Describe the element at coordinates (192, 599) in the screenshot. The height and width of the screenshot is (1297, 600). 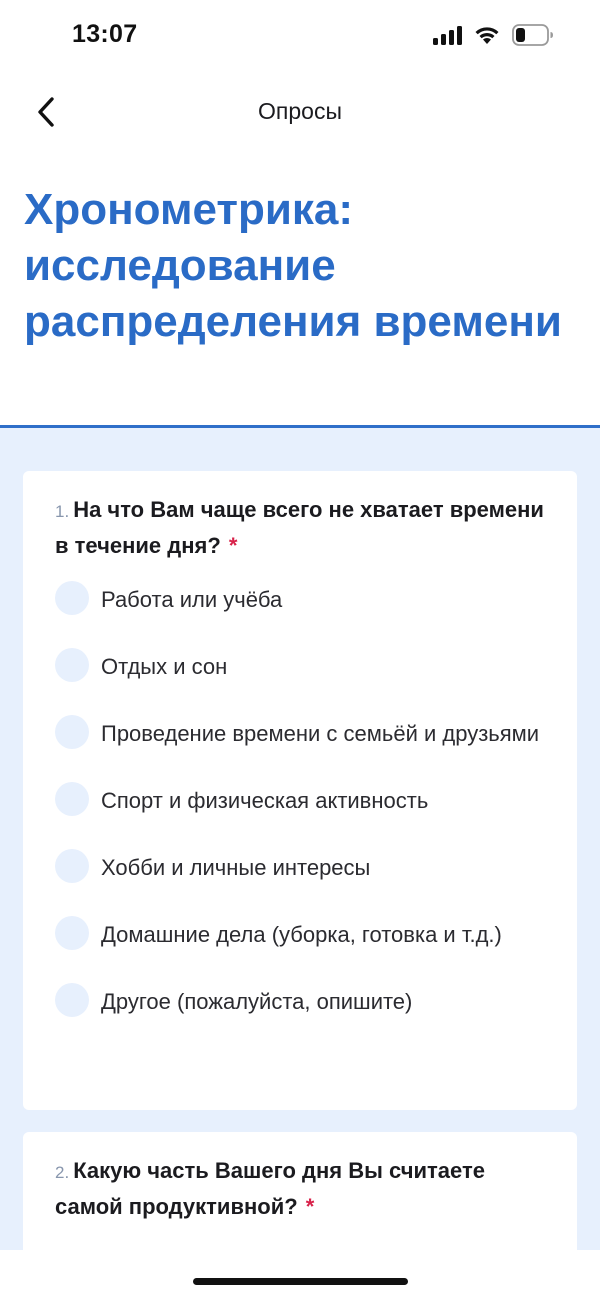
I see `option-label: Работа или учёба` at that location.